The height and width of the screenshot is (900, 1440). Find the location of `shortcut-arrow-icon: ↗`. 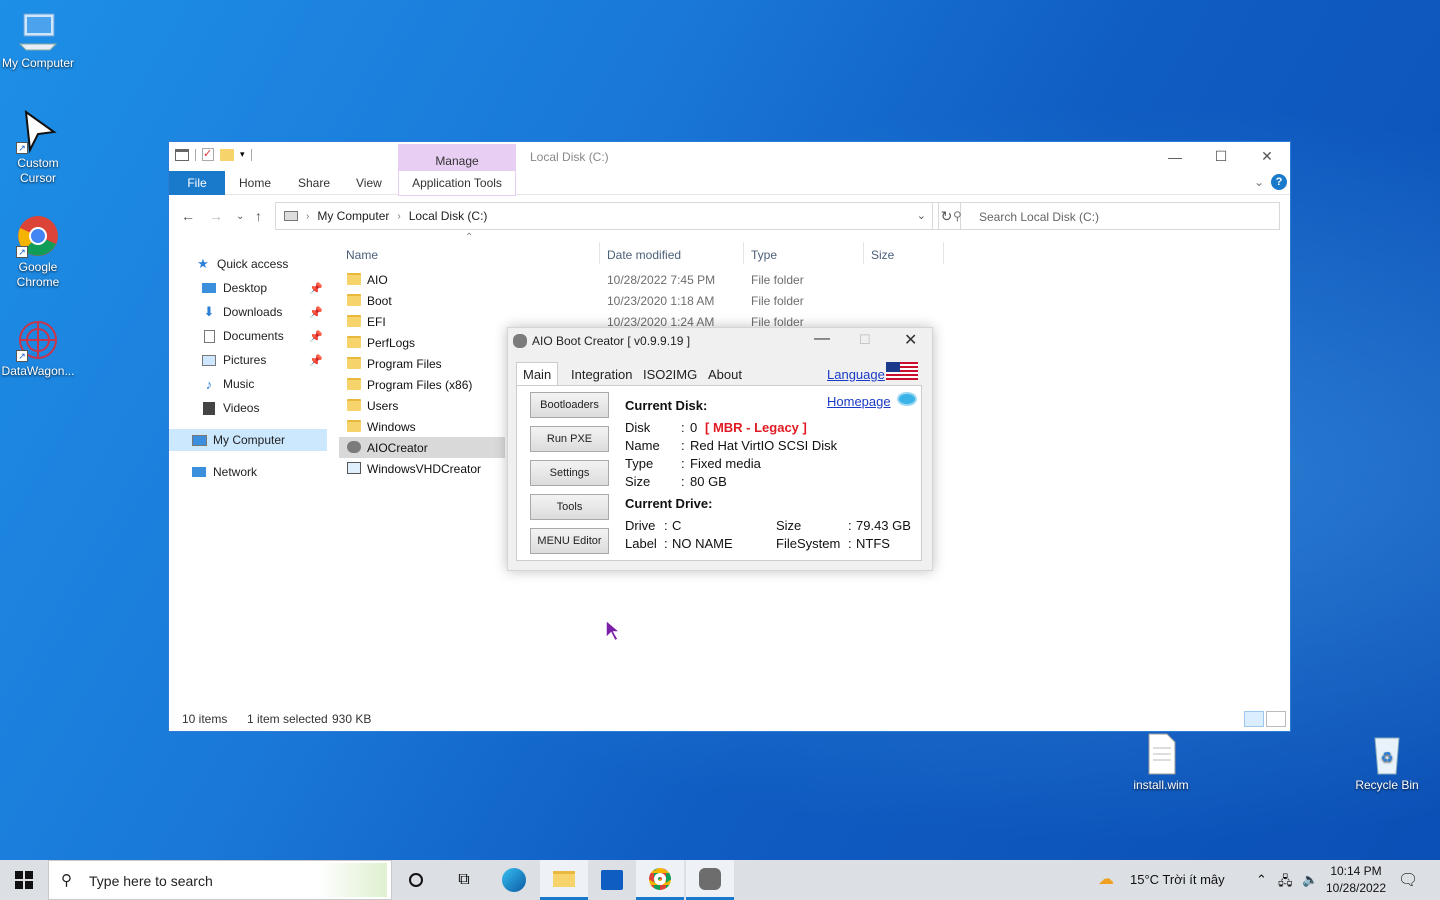

shortcut-arrow-icon: ↗ is located at coordinates (22, 148).